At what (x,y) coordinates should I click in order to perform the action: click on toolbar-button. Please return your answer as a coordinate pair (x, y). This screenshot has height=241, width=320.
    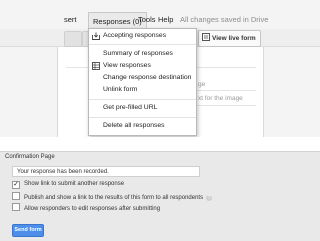
    Looking at the image, I should click on (73, 39).